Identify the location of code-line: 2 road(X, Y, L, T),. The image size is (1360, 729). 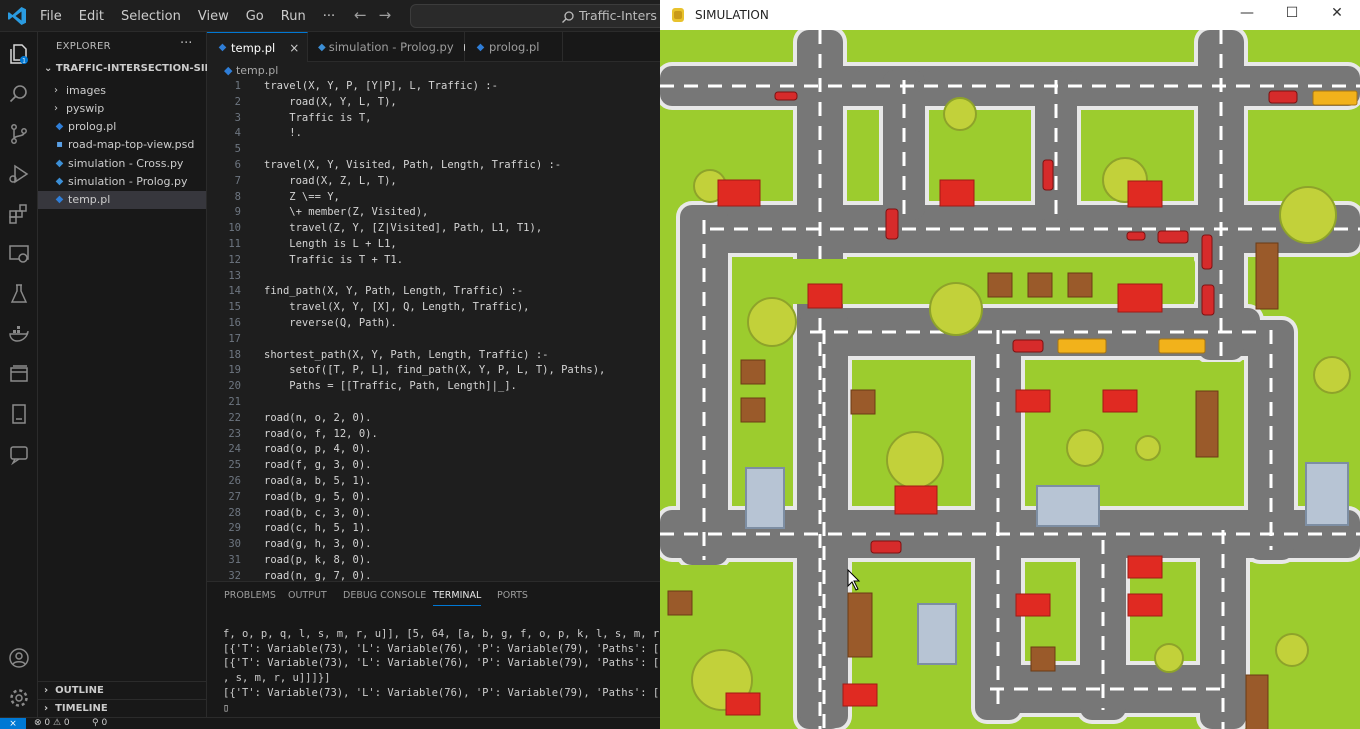
(433, 104).